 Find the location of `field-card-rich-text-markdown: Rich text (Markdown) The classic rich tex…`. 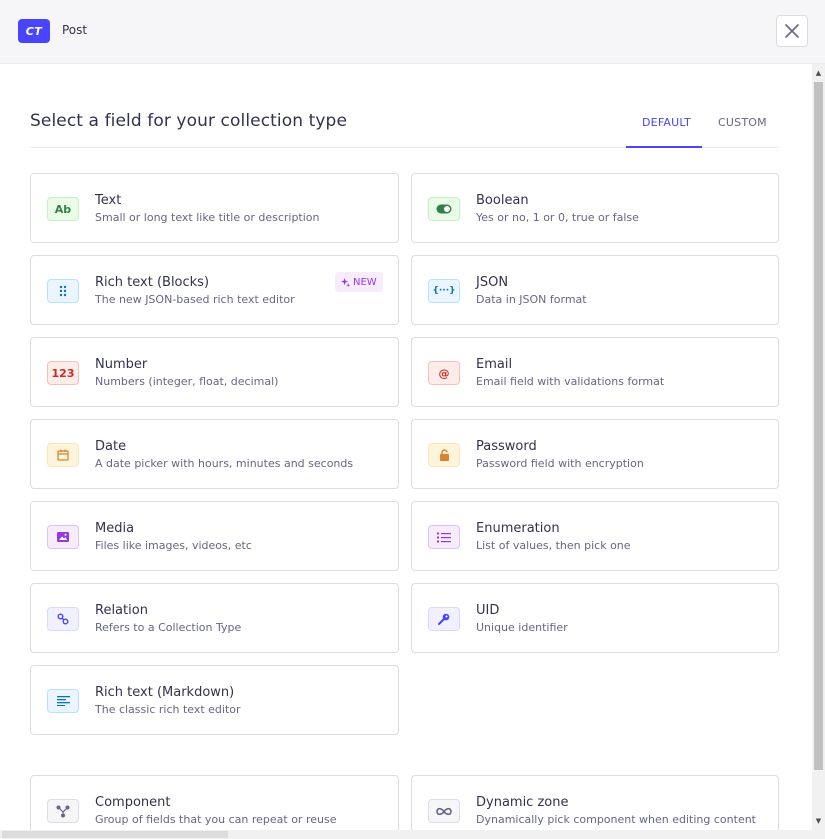

field-card-rich-text-markdown: Rich text (Markdown) The classic rich tex… is located at coordinates (214, 700).